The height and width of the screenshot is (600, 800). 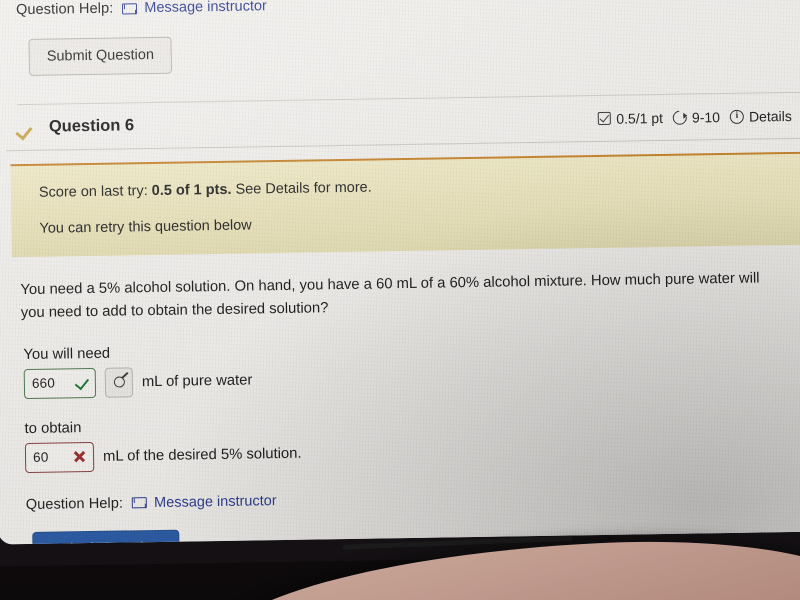 I want to click on question-title-wrap: Question 6, so click(x=76, y=126).